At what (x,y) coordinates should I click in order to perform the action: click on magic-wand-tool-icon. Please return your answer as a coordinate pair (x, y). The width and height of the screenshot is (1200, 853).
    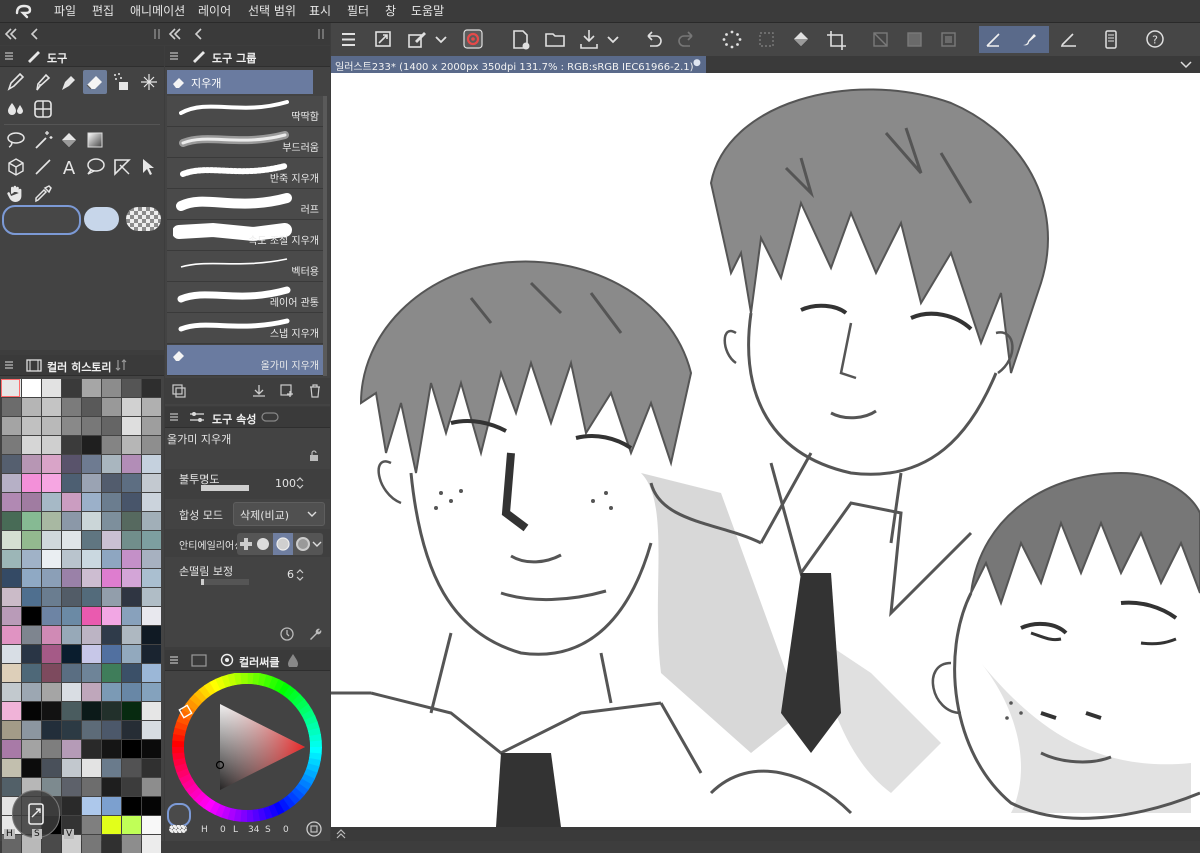
    Looking at the image, I should click on (43, 140).